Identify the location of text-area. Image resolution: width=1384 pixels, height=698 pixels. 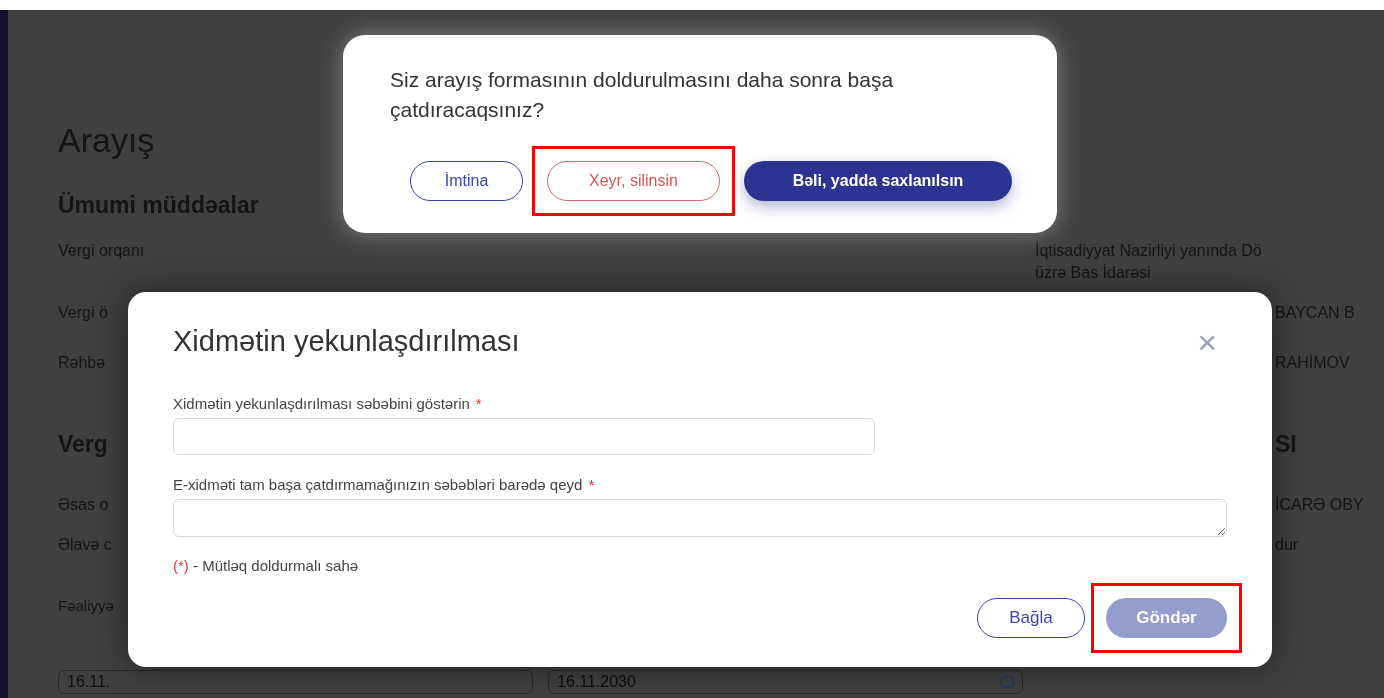
(700, 518).